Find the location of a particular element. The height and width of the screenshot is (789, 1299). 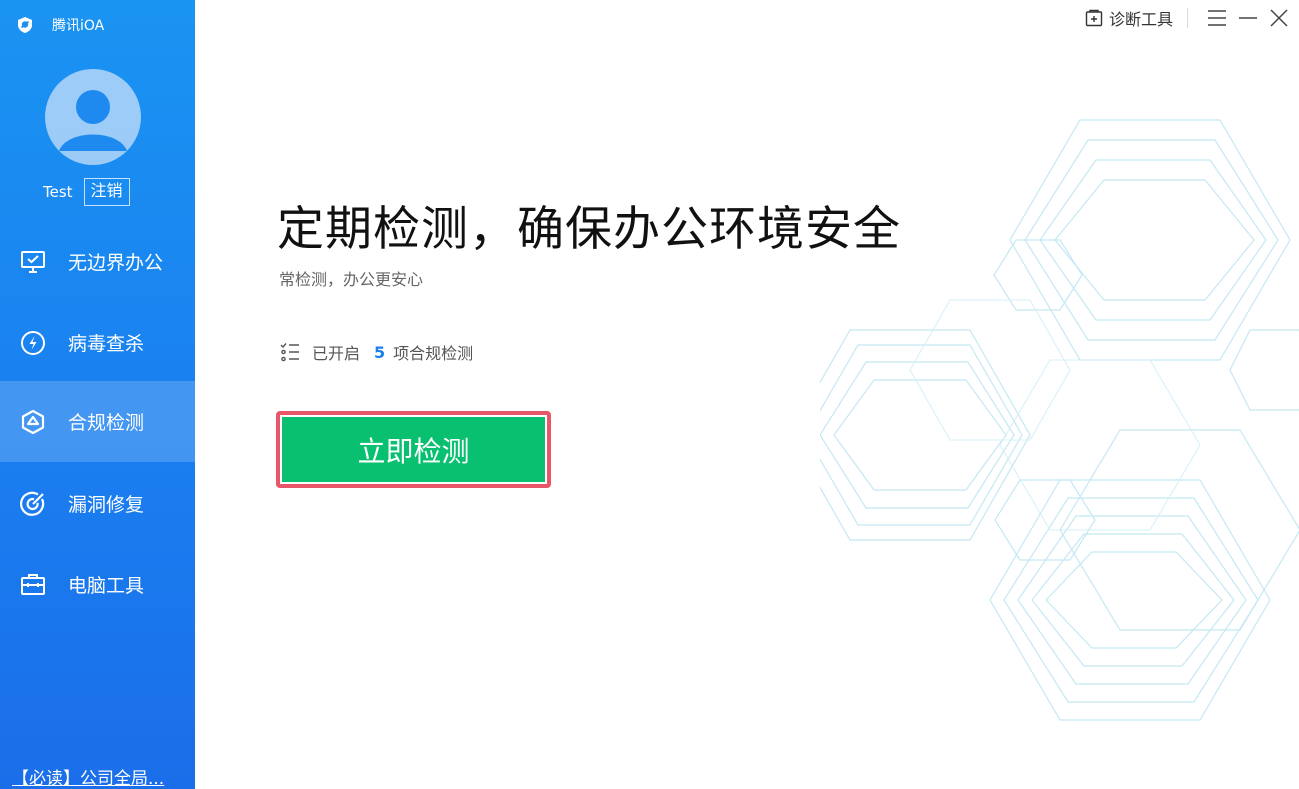

avatar is located at coordinates (93, 117).